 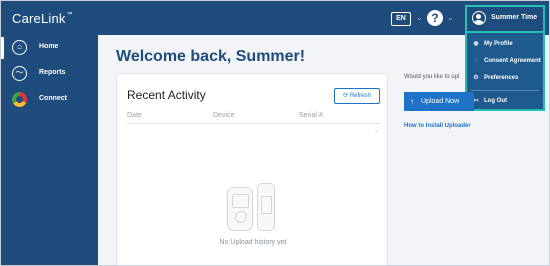 I want to click on language-selector: EN, so click(x=401, y=19).